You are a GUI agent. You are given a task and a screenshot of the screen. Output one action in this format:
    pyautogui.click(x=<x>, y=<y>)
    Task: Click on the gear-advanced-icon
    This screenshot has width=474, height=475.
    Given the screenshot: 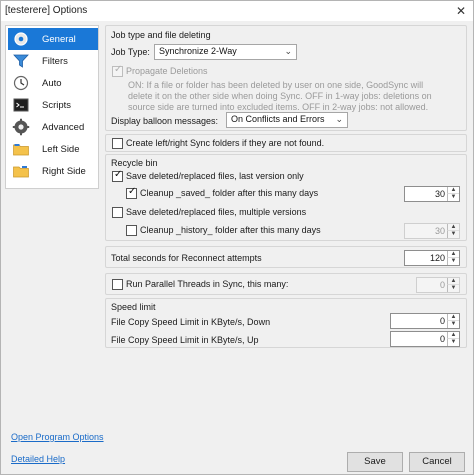 What is the action you would take?
    pyautogui.click(x=21, y=127)
    